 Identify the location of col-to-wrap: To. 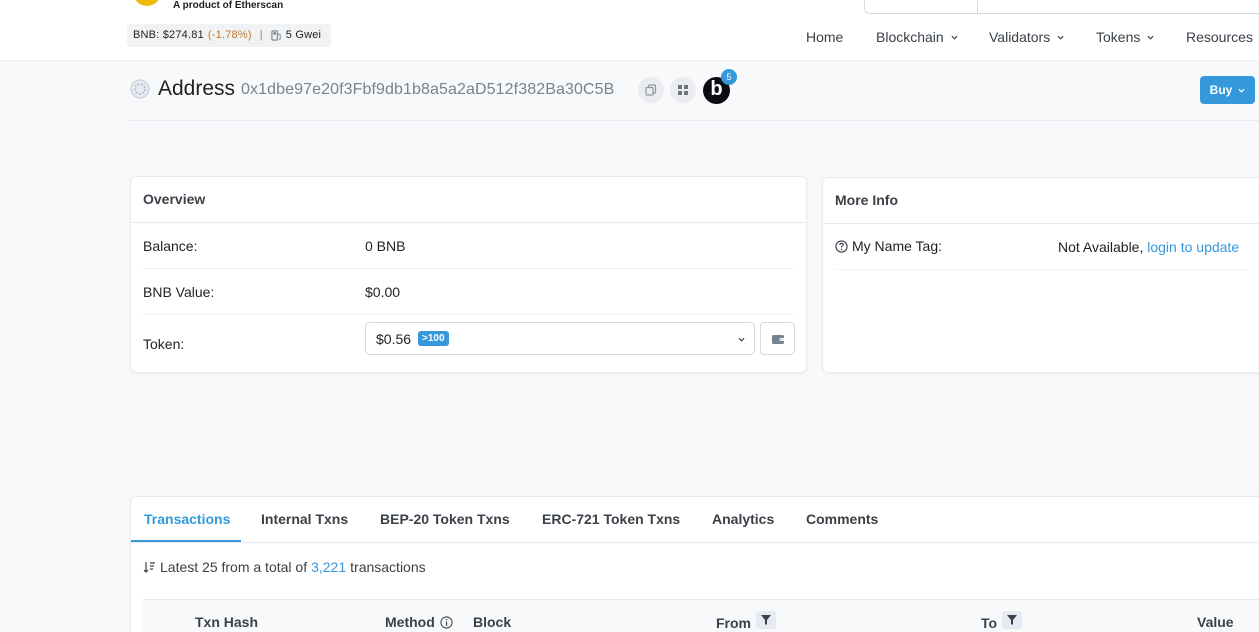
(1002, 621).